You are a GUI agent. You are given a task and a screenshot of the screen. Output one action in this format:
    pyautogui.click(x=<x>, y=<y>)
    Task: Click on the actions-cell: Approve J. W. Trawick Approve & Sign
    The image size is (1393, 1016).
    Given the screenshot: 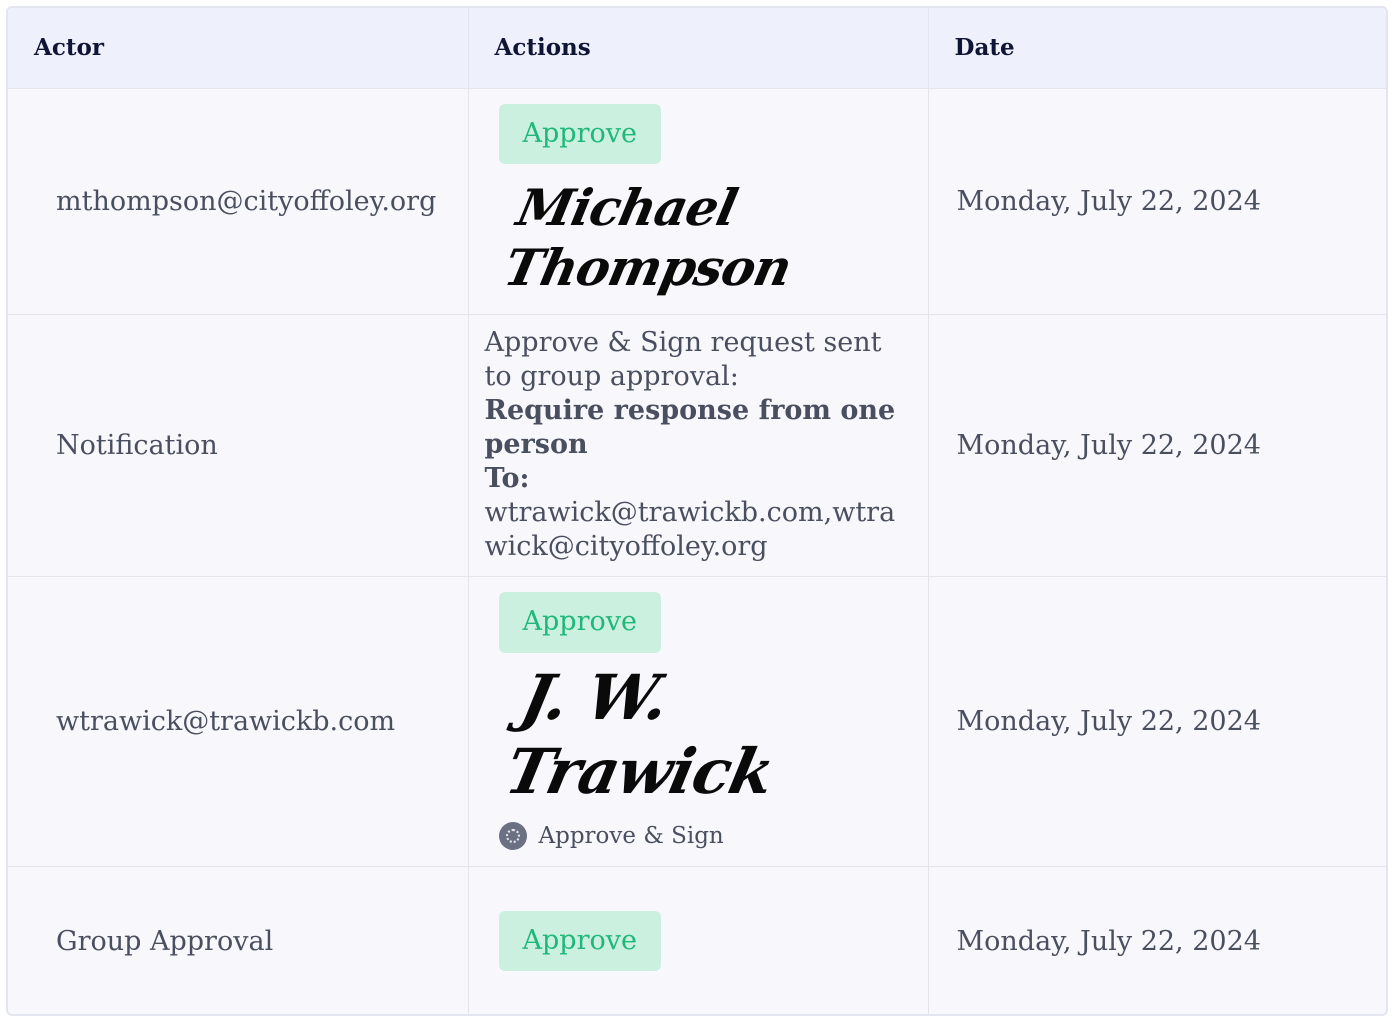 What is the action you would take?
    pyautogui.click(x=698, y=721)
    